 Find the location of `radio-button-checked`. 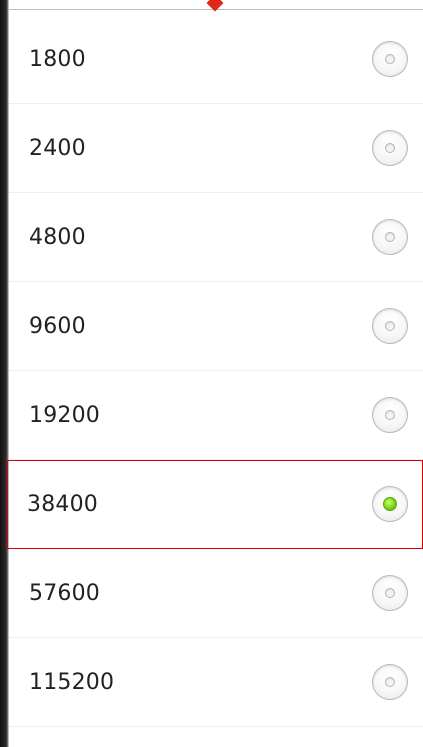

radio-button-checked is located at coordinates (390, 504).